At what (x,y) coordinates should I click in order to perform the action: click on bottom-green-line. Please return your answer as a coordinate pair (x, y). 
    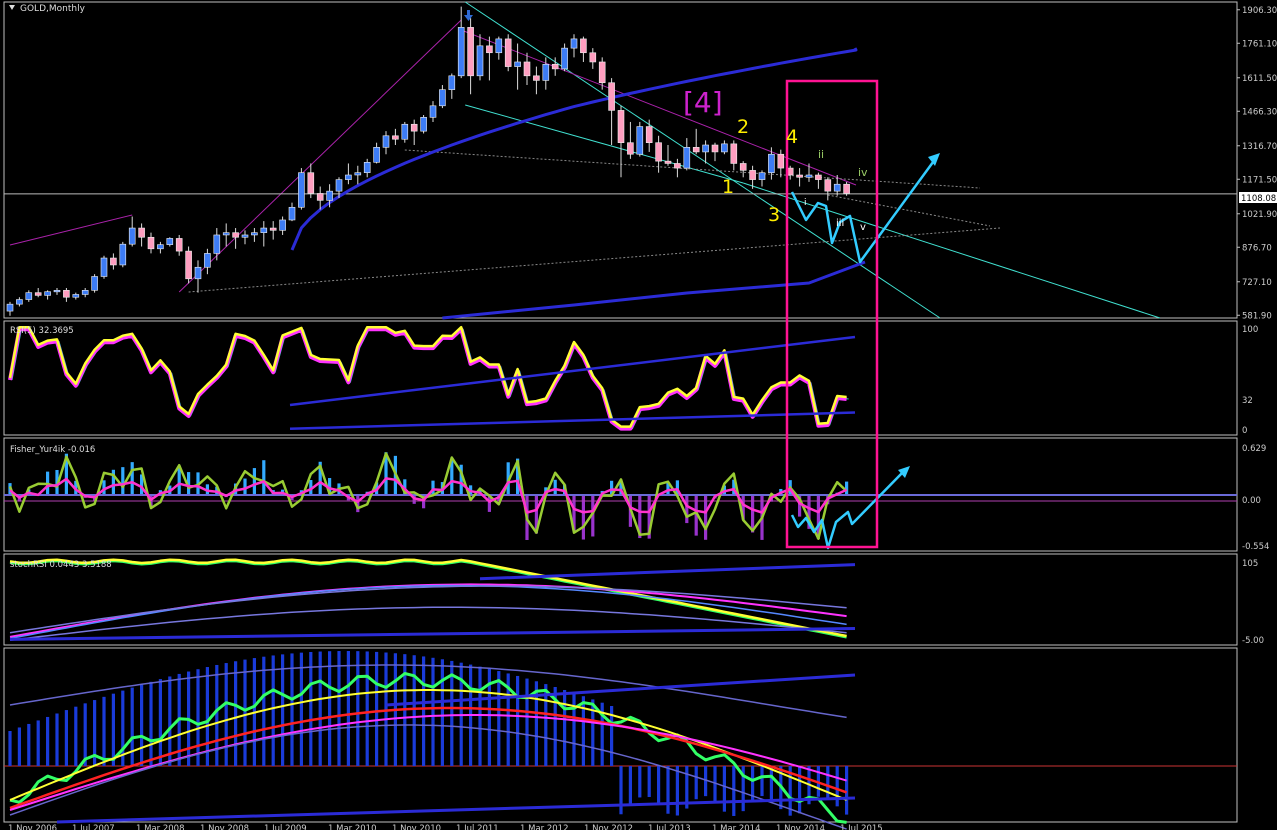
    Looking at the image, I should click on (428, 748).